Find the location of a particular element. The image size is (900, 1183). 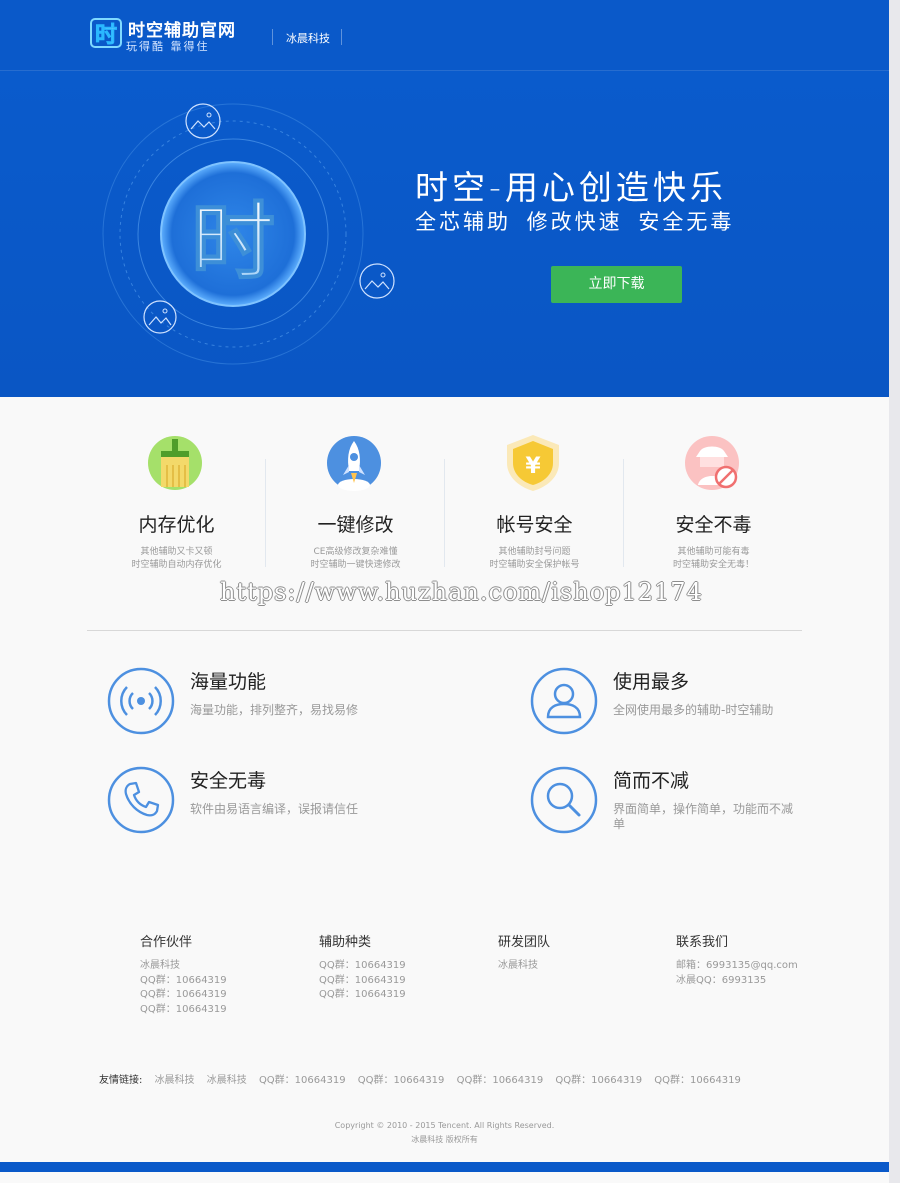

selling-point: 使用最多 全网使用最多的辅助-时空辅助 is located at coordinates (695, 707).